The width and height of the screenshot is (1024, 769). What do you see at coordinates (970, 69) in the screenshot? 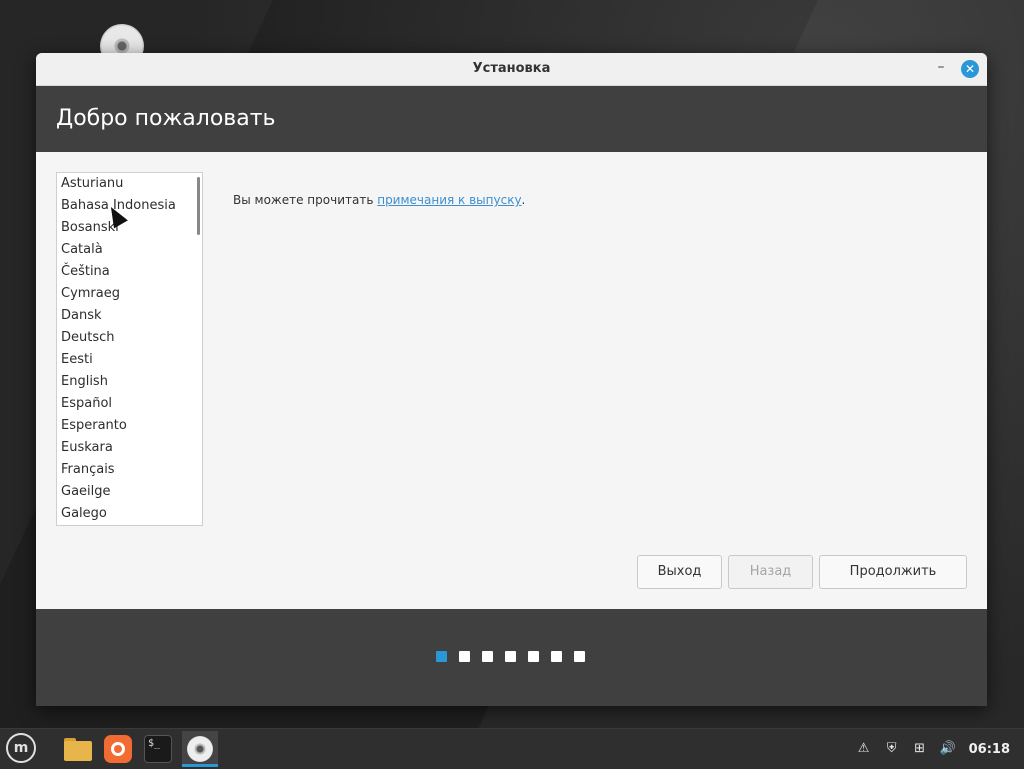
I see `close-button: ✕` at bounding box center [970, 69].